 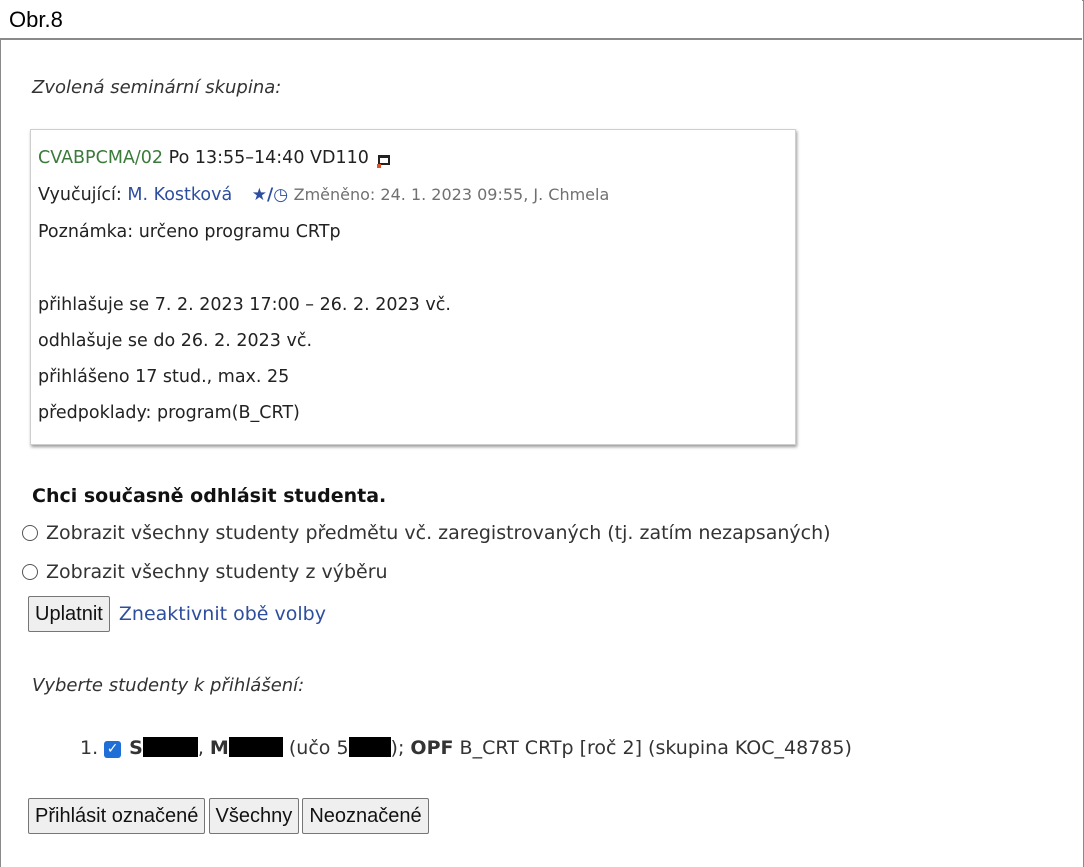 What do you see at coordinates (384, 161) in the screenshot?
I see `external-window-icon` at bounding box center [384, 161].